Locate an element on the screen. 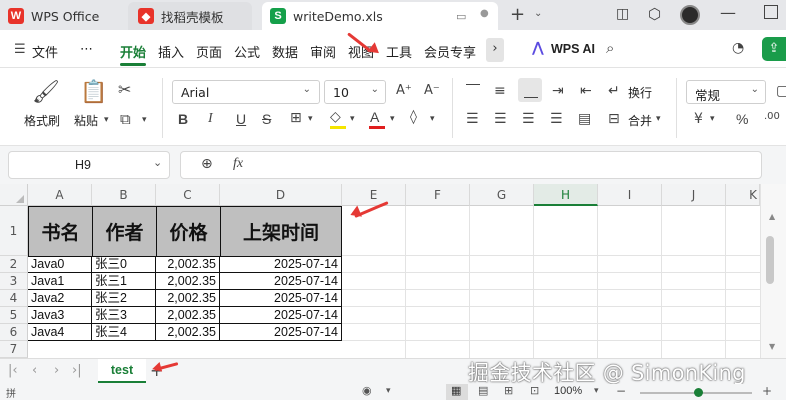 This screenshot has height=400, width=786. menu-member: 会员专享 is located at coordinates (450, 51).